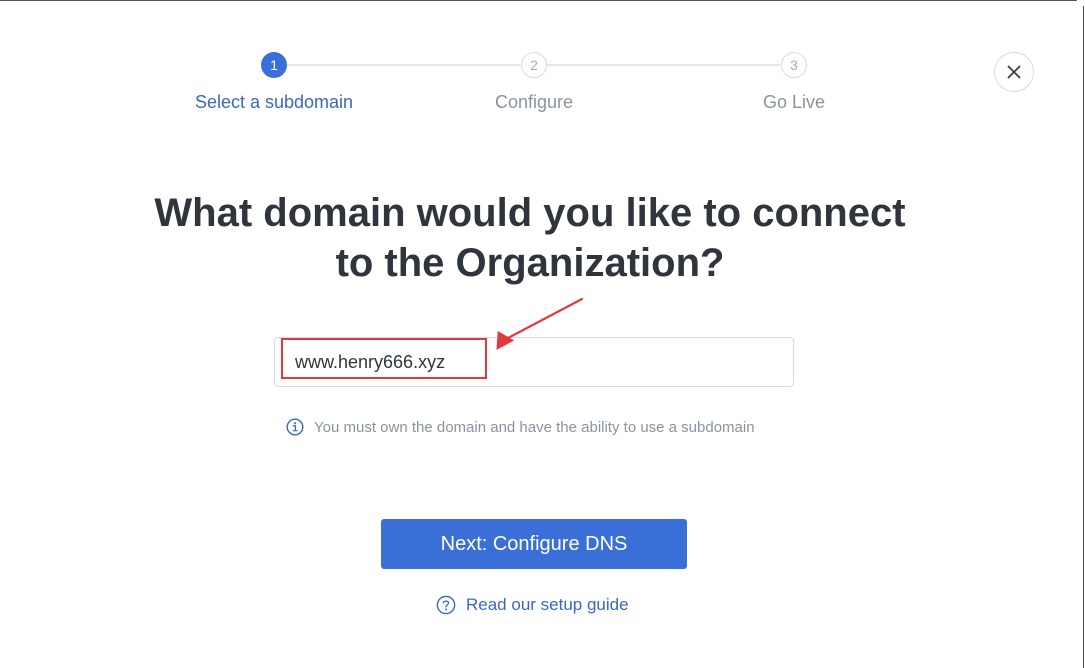 This screenshot has width=1085, height=668. What do you see at coordinates (534, 102) in the screenshot?
I see `step-2-label: Configure` at bounding box center [534, 102].